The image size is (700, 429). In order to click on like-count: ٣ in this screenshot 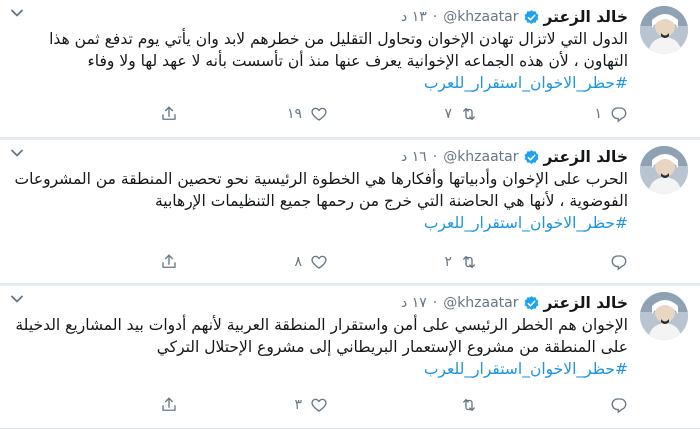, I will do `click(298, 405)`.